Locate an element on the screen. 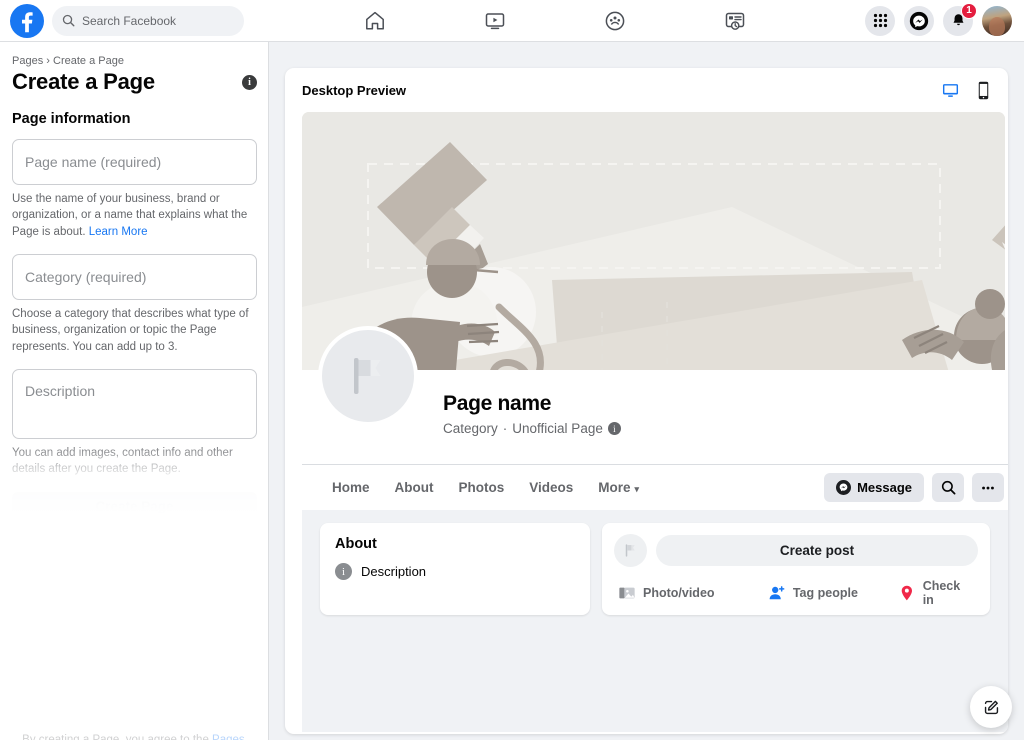  compose-edit-icon is located at coordinates (991, 707).